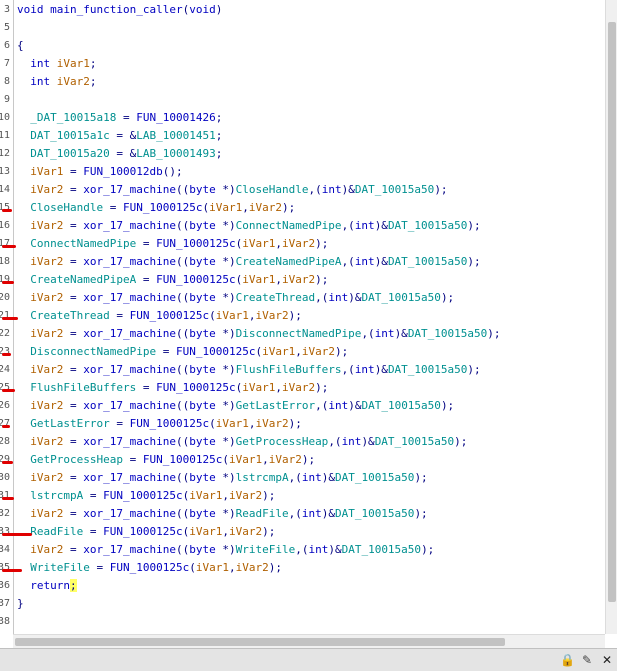 This screenshot has height=671, width=617. What do you see at coordinates (612, 312) in the screenshot?
I see `vertical-scroll-thumb` at bounding box center [612, 312].